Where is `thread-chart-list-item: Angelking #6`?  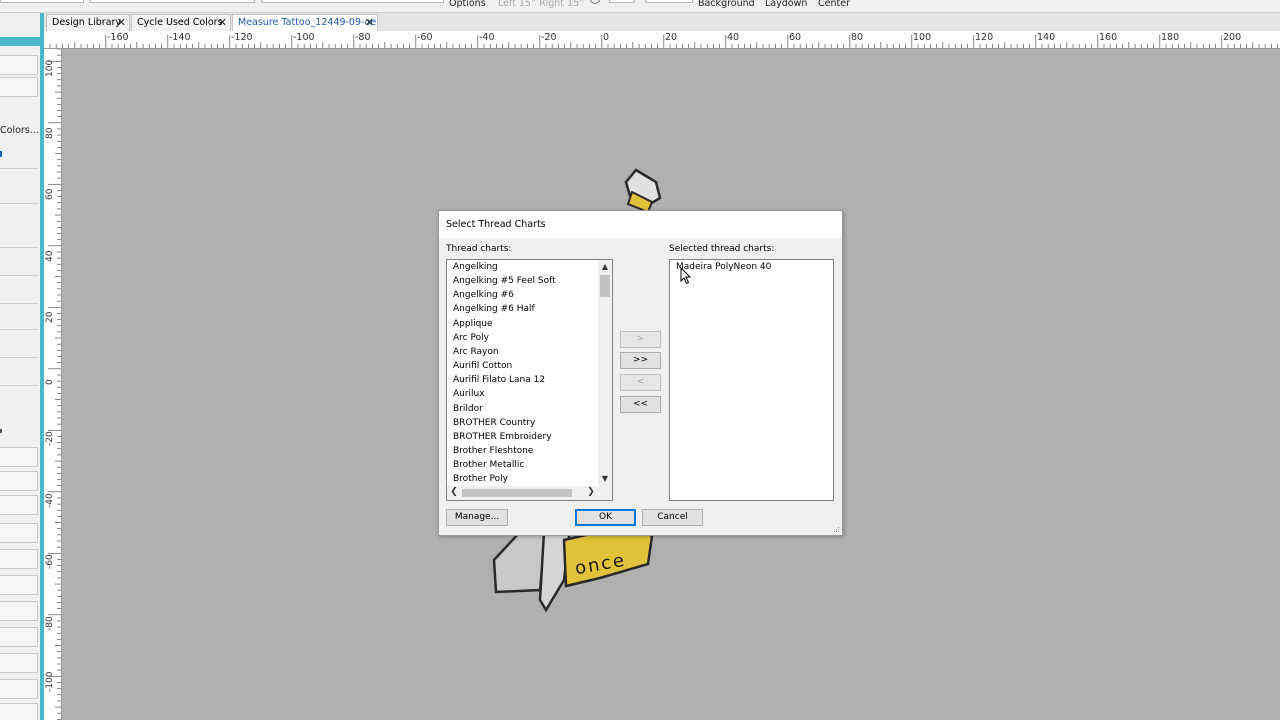 thread-chart-list-item: Angelking #6 is located at coordinates (483, 295).